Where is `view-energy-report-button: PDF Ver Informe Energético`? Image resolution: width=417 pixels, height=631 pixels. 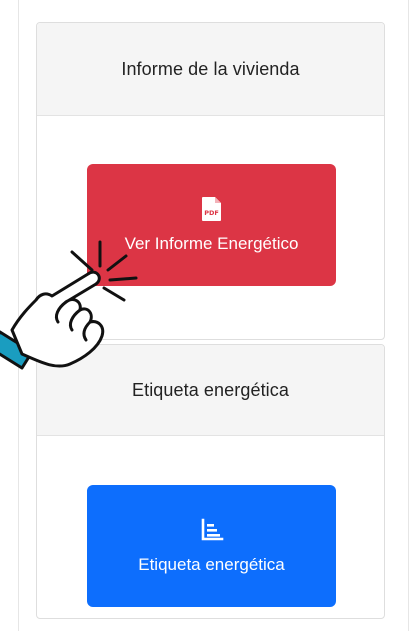
view-energy-report-button: PDF Ver Informe Energético is located at coordinates (211, 225).